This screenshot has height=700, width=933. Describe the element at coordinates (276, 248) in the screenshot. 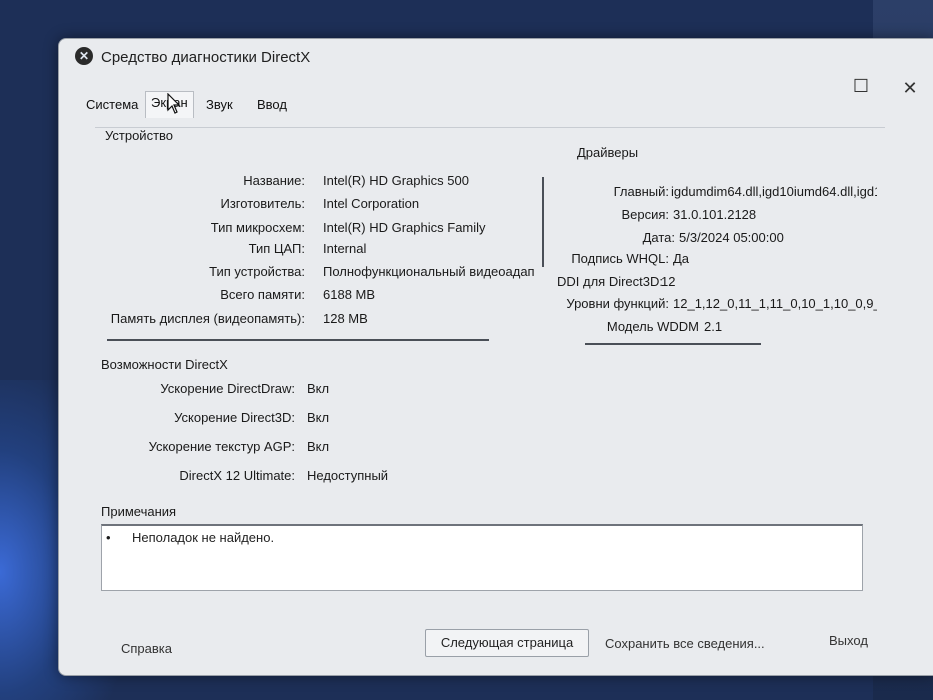

I see `device-label: Тип ЦАП:` at that location.